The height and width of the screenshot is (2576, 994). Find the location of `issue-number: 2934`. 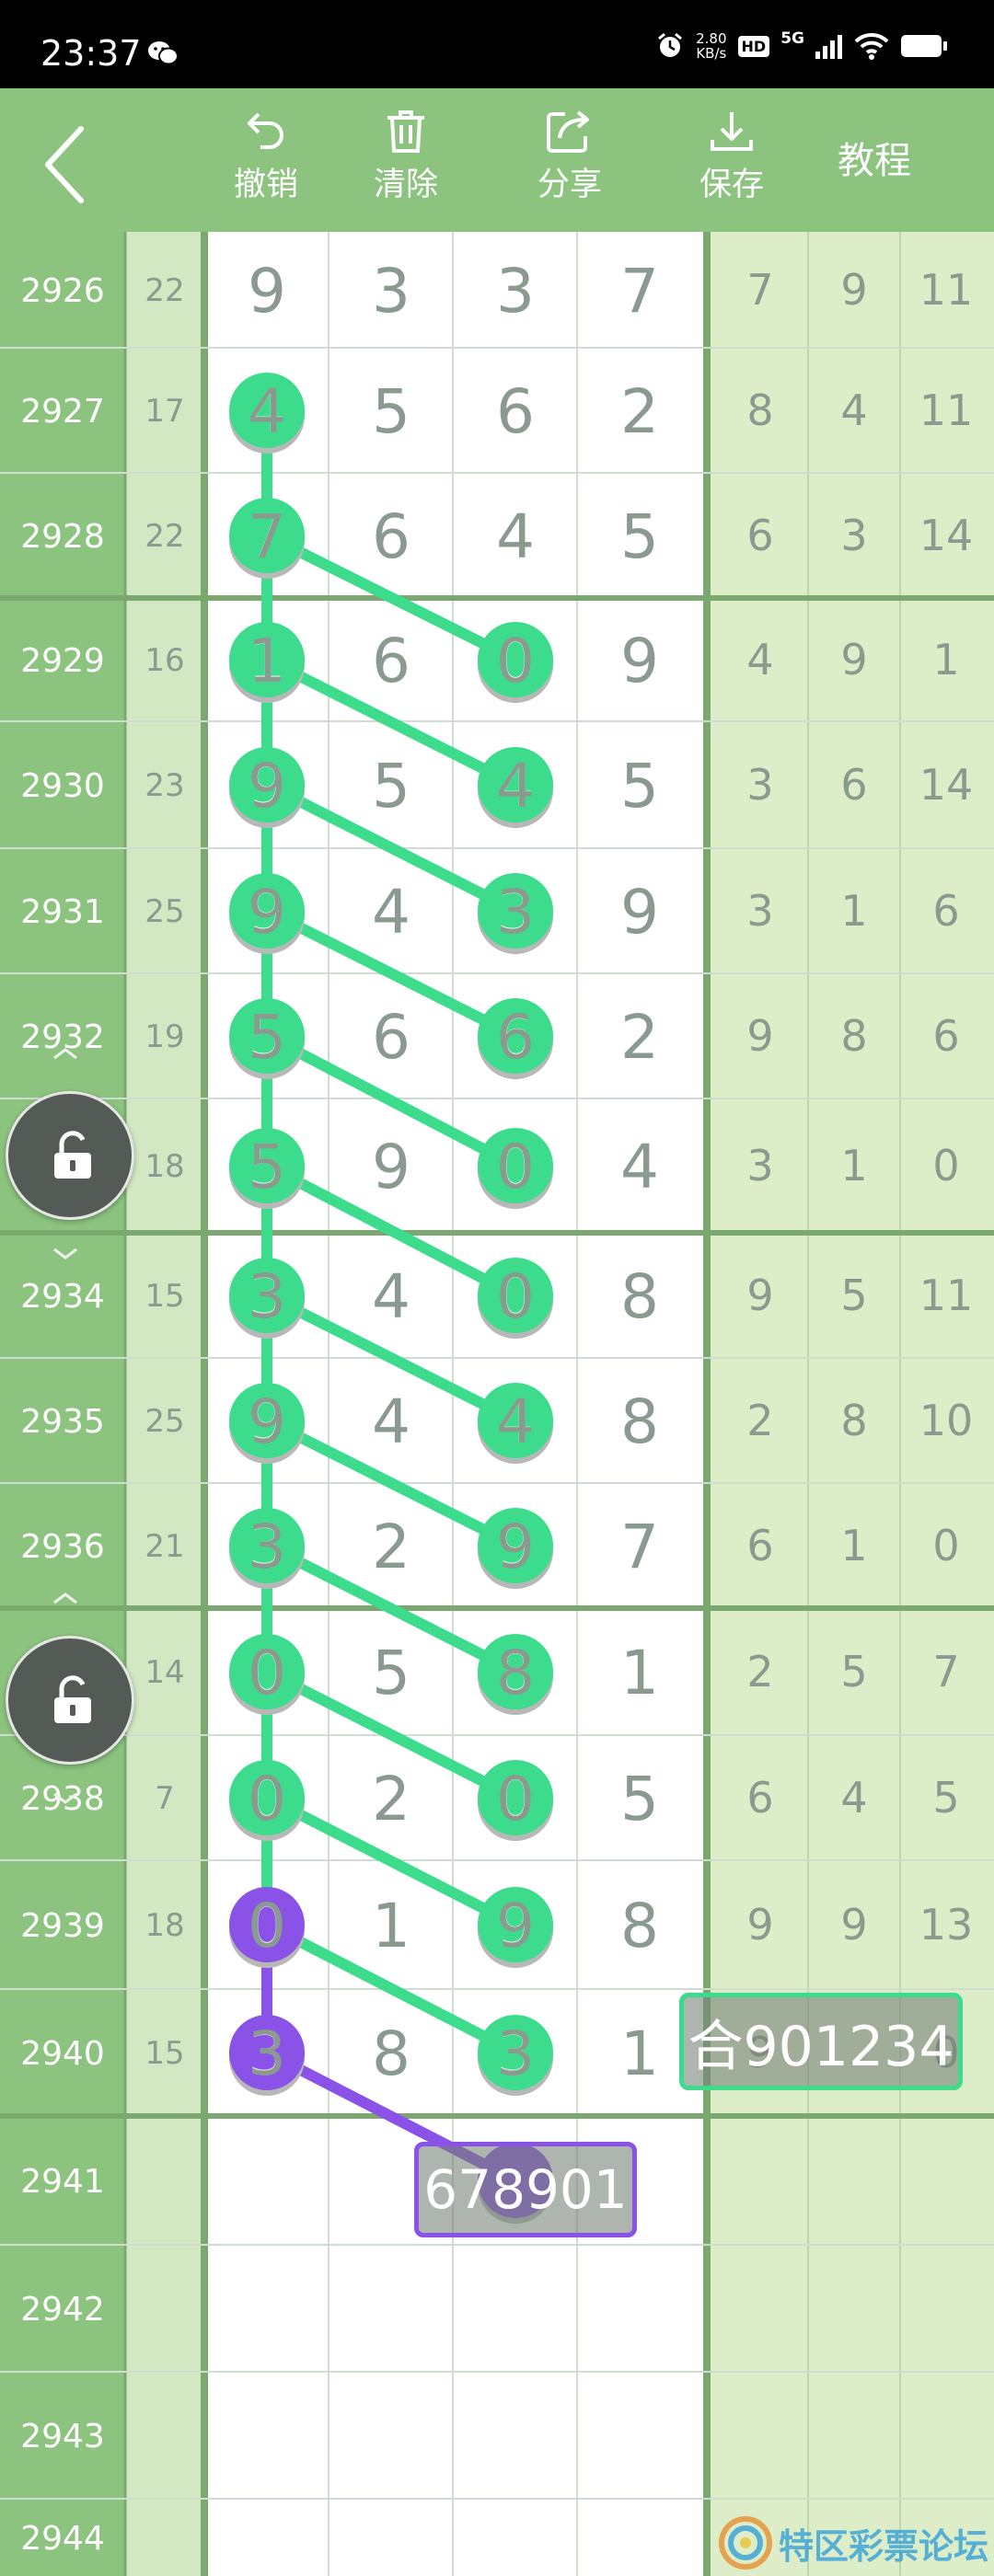

issue-number: 2934 is located at coordinates (63, 1297).